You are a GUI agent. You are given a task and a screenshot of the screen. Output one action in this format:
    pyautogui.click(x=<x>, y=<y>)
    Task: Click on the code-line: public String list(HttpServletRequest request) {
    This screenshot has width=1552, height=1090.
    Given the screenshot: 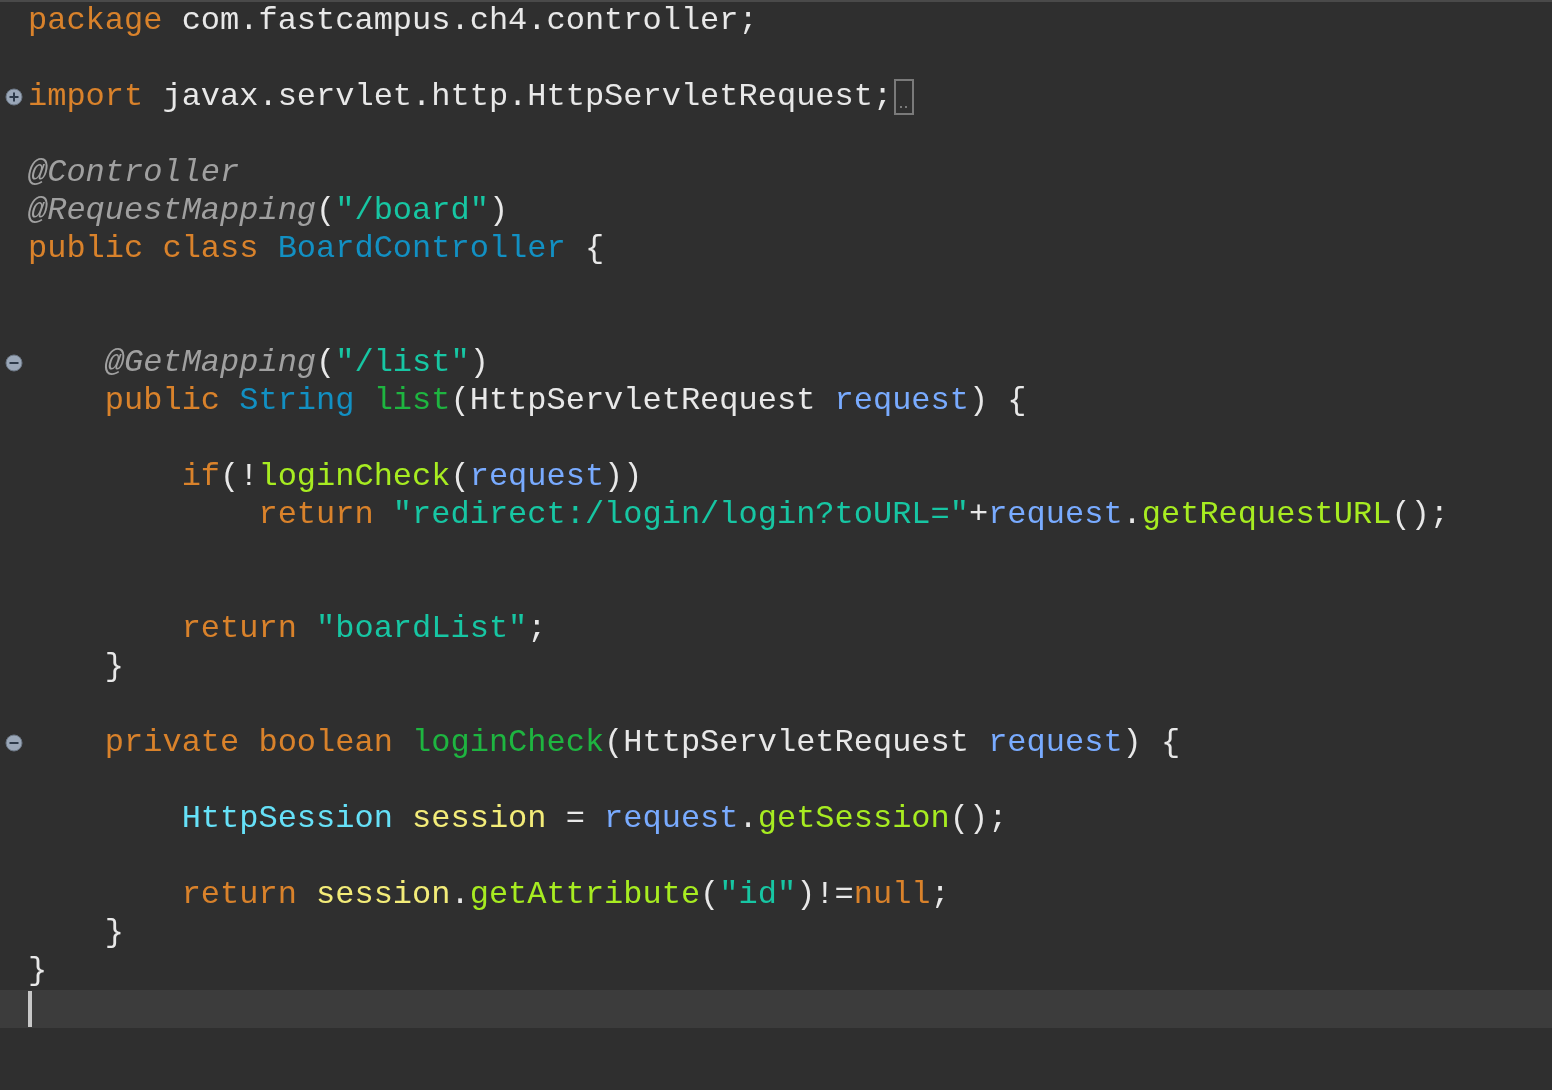 What is the action you would take?
    pyautogui.click(x=565, y=401)
    